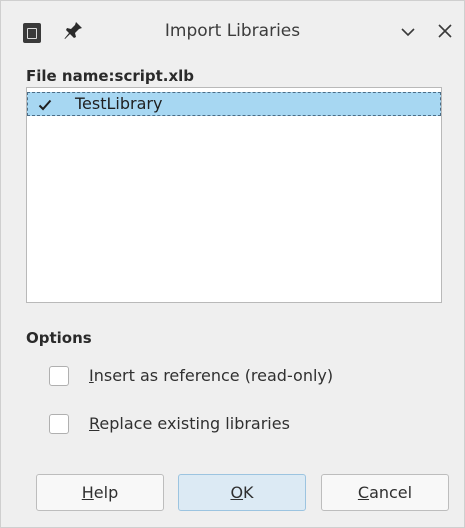 Image resolution: width=465 pixels, height=528 pixels. Describe the element at coordinates (119, 103) in the screenshot. I see `list-item-label: TestLibrary` at that location.